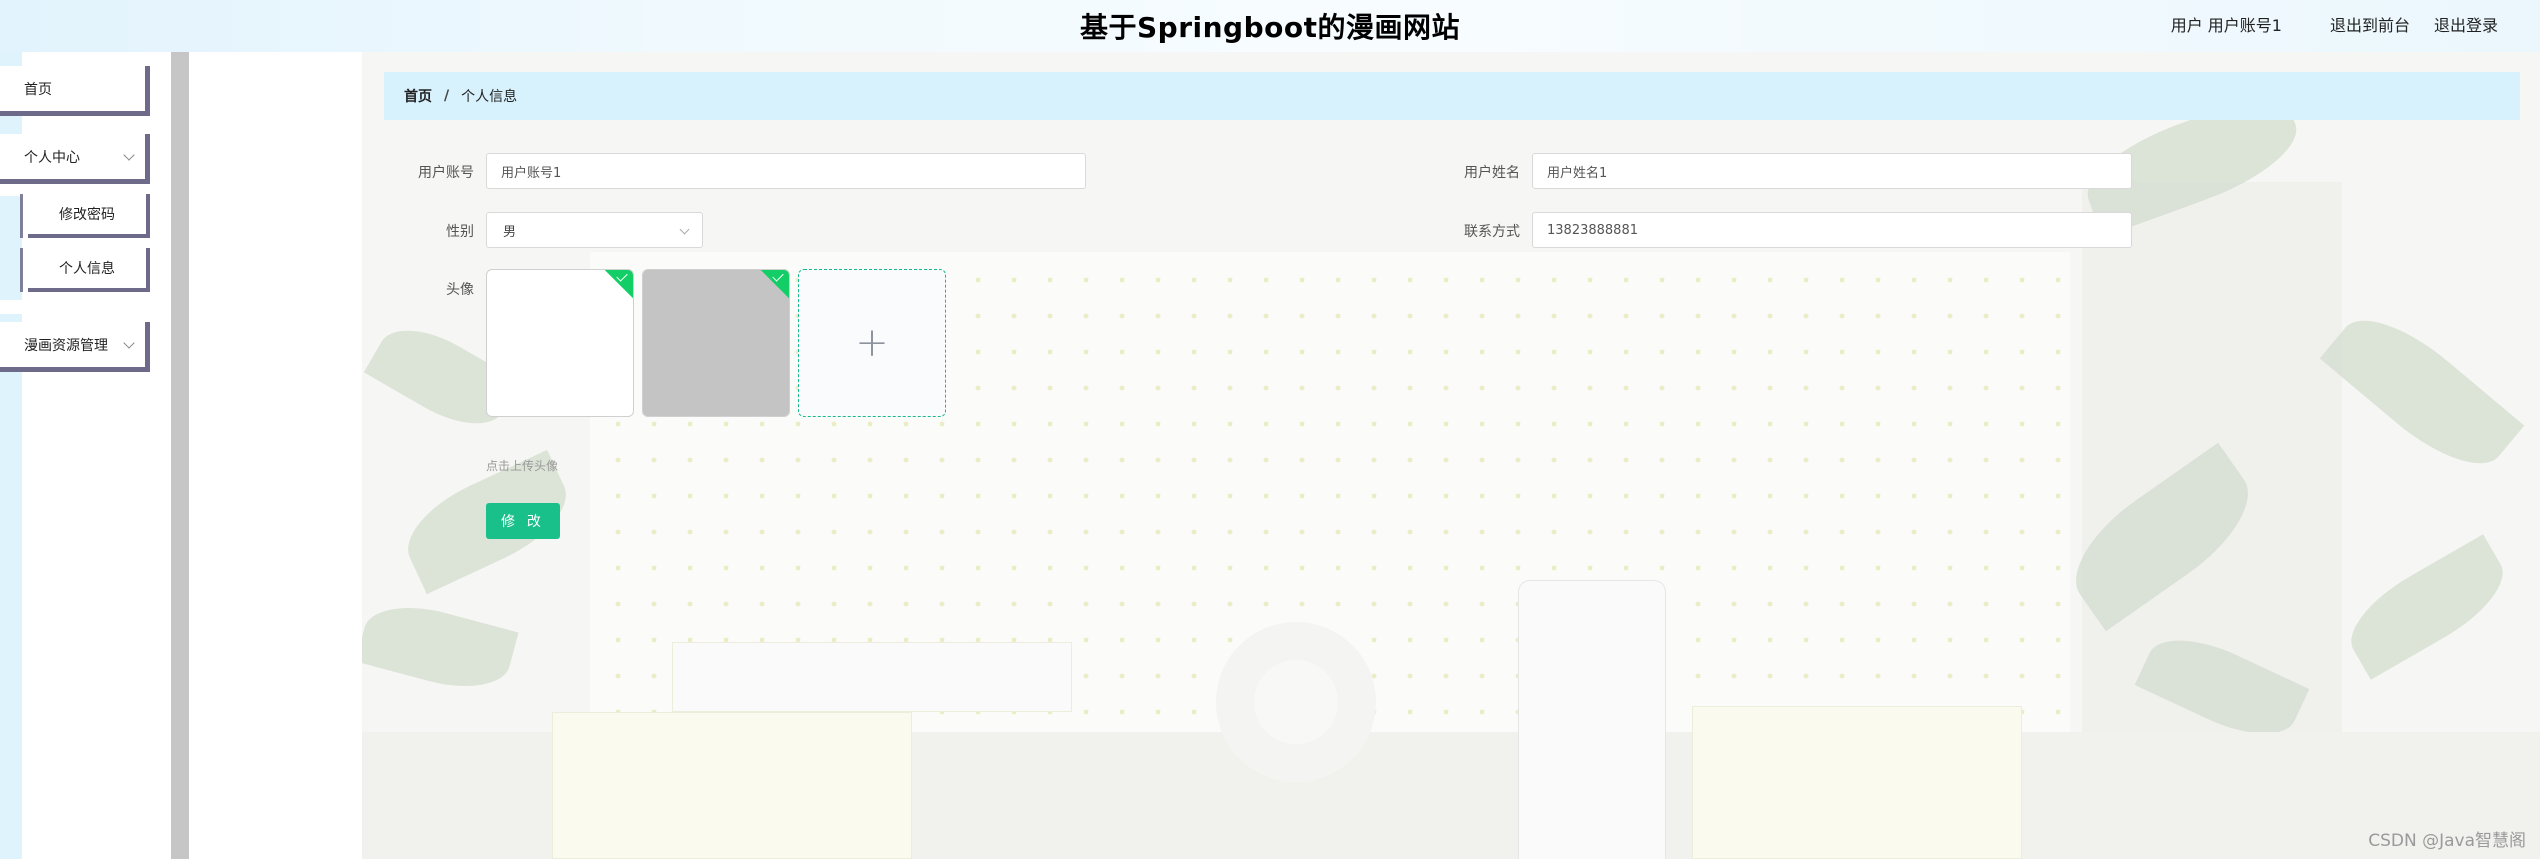 This screenshot has height=859, width=2540. What do you see at coordinates (75, 91) in the screenshot?
I see `sidebar-item-home: 首页` at bounding box center [75, 91].